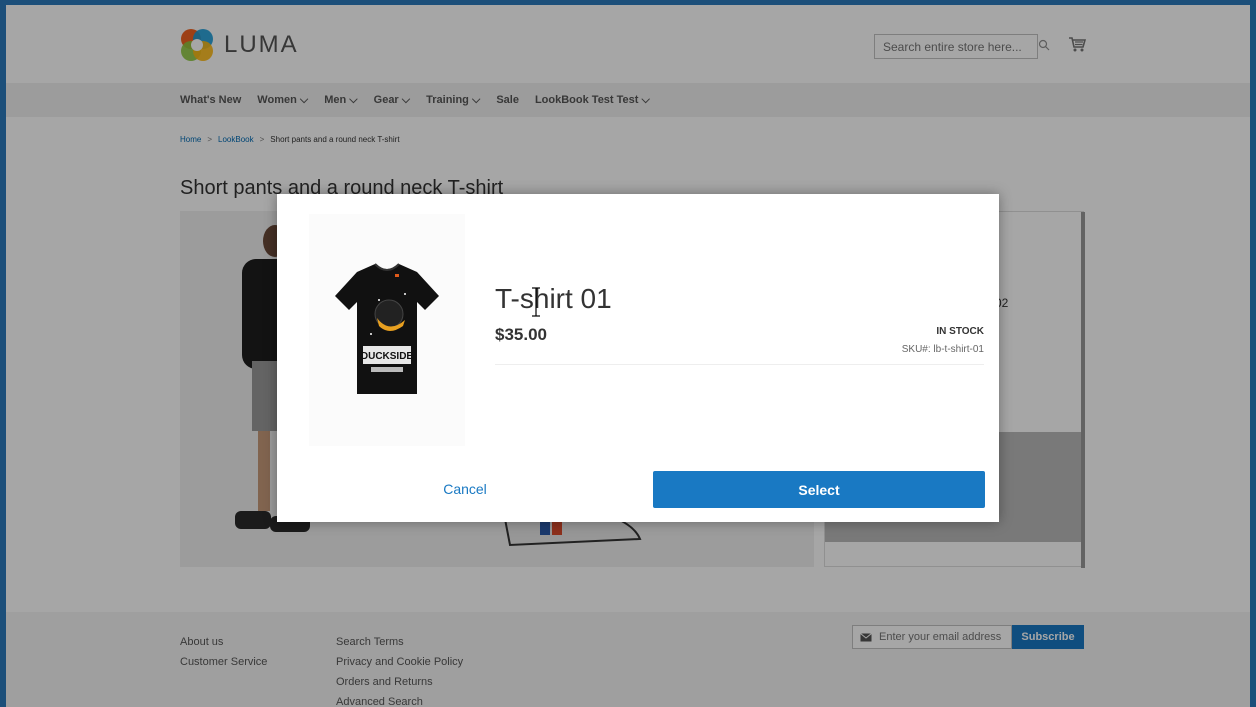  I want to click on modal-divider, so click(739, 364).